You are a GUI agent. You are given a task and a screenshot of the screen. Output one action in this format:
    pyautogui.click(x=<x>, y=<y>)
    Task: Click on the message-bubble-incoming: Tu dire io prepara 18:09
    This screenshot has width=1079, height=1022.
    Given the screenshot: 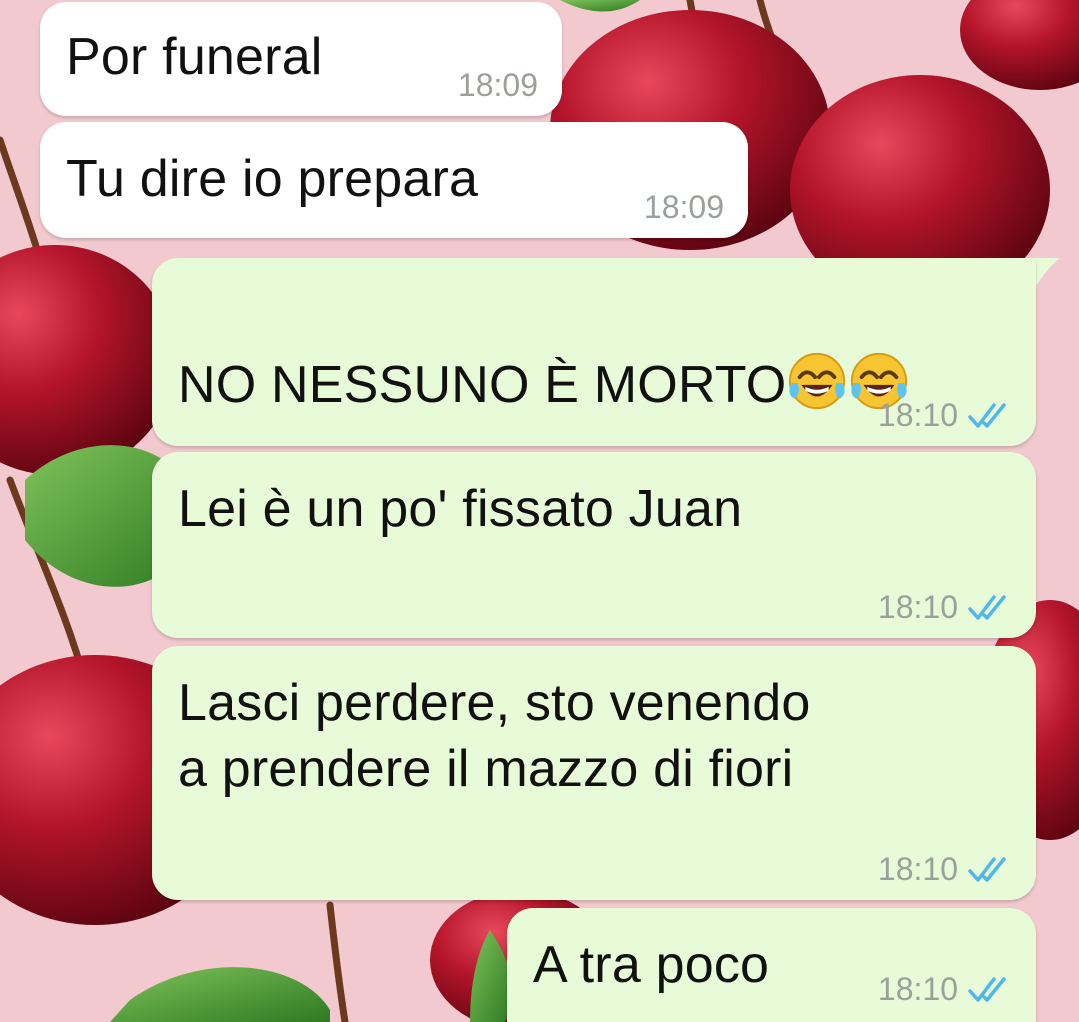 What is the action you would take?
    pyautogui.click(x=394, y=180)
    